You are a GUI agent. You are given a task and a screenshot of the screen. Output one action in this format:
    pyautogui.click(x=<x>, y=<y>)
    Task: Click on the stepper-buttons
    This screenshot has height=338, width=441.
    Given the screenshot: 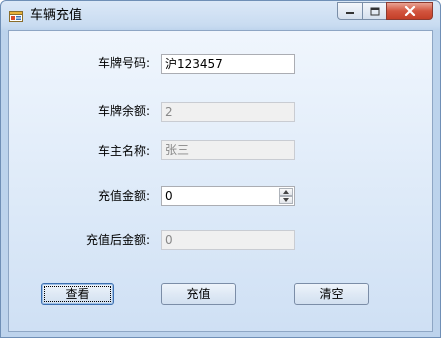 What is the action you would take?
    pyautogui.click(x=286, y=196)
    